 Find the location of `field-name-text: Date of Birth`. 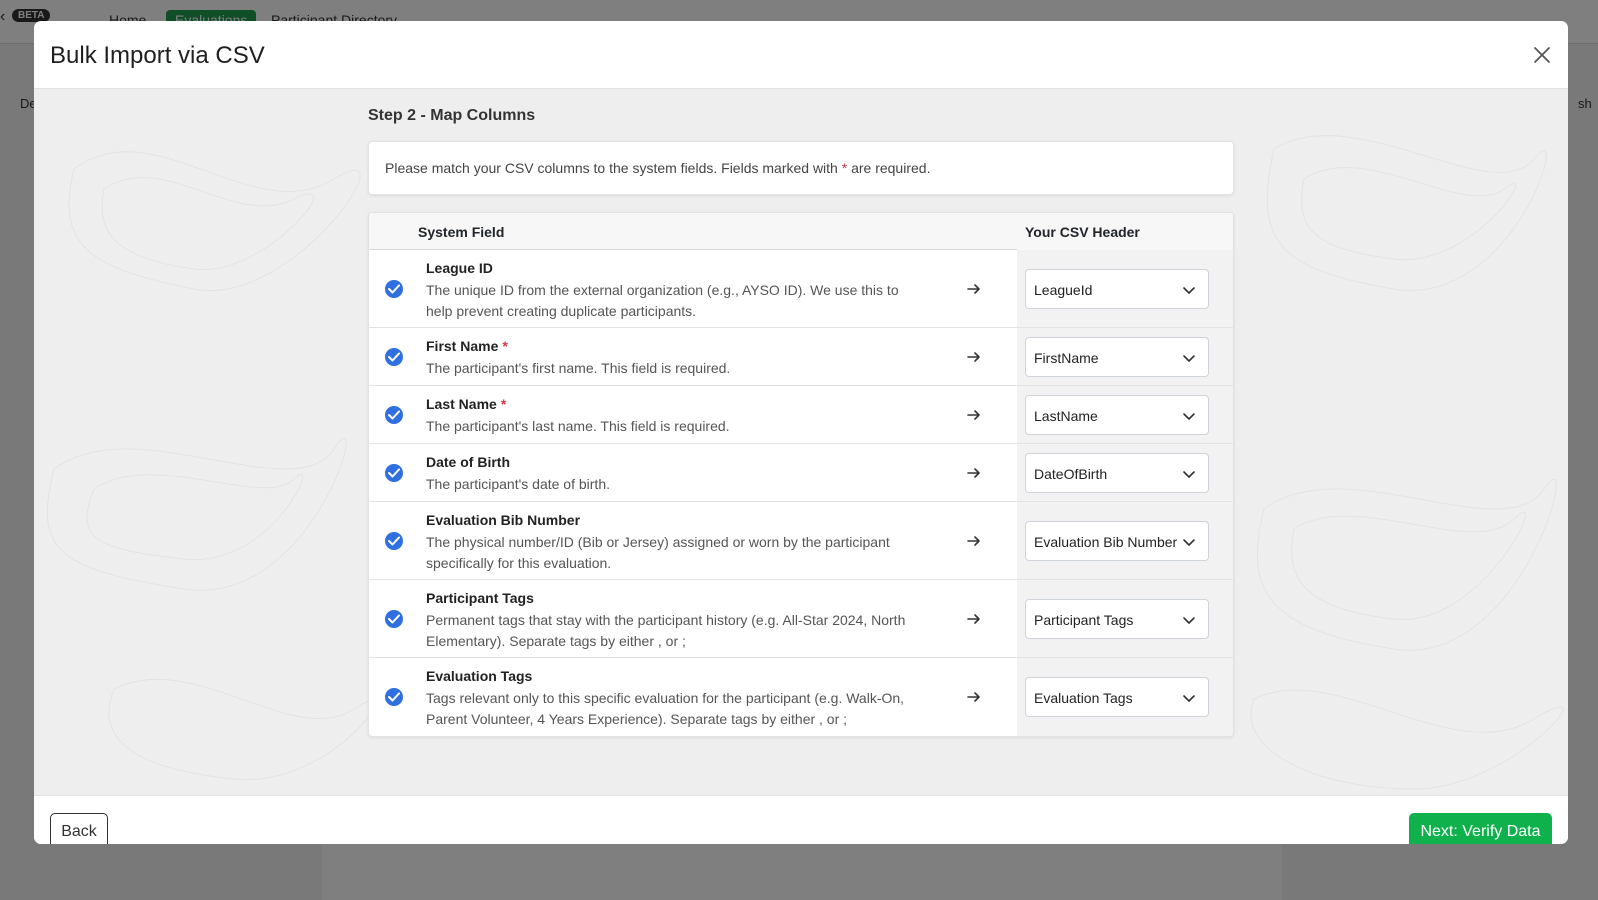

field-name-text: Date of Birth is located at coordinates (468, 462).